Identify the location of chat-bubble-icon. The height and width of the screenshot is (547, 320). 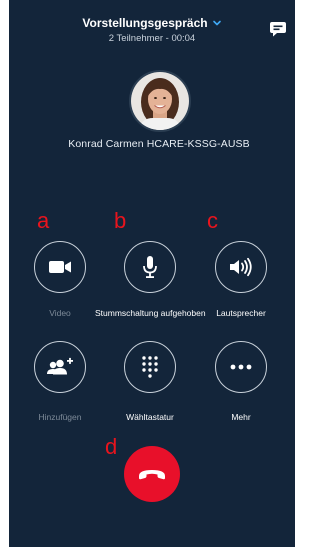
(278, 29).